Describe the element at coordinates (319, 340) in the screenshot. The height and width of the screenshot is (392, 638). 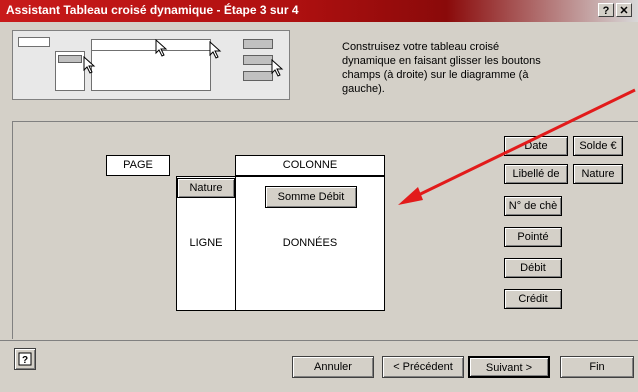
I see `footer-separator` at that location.